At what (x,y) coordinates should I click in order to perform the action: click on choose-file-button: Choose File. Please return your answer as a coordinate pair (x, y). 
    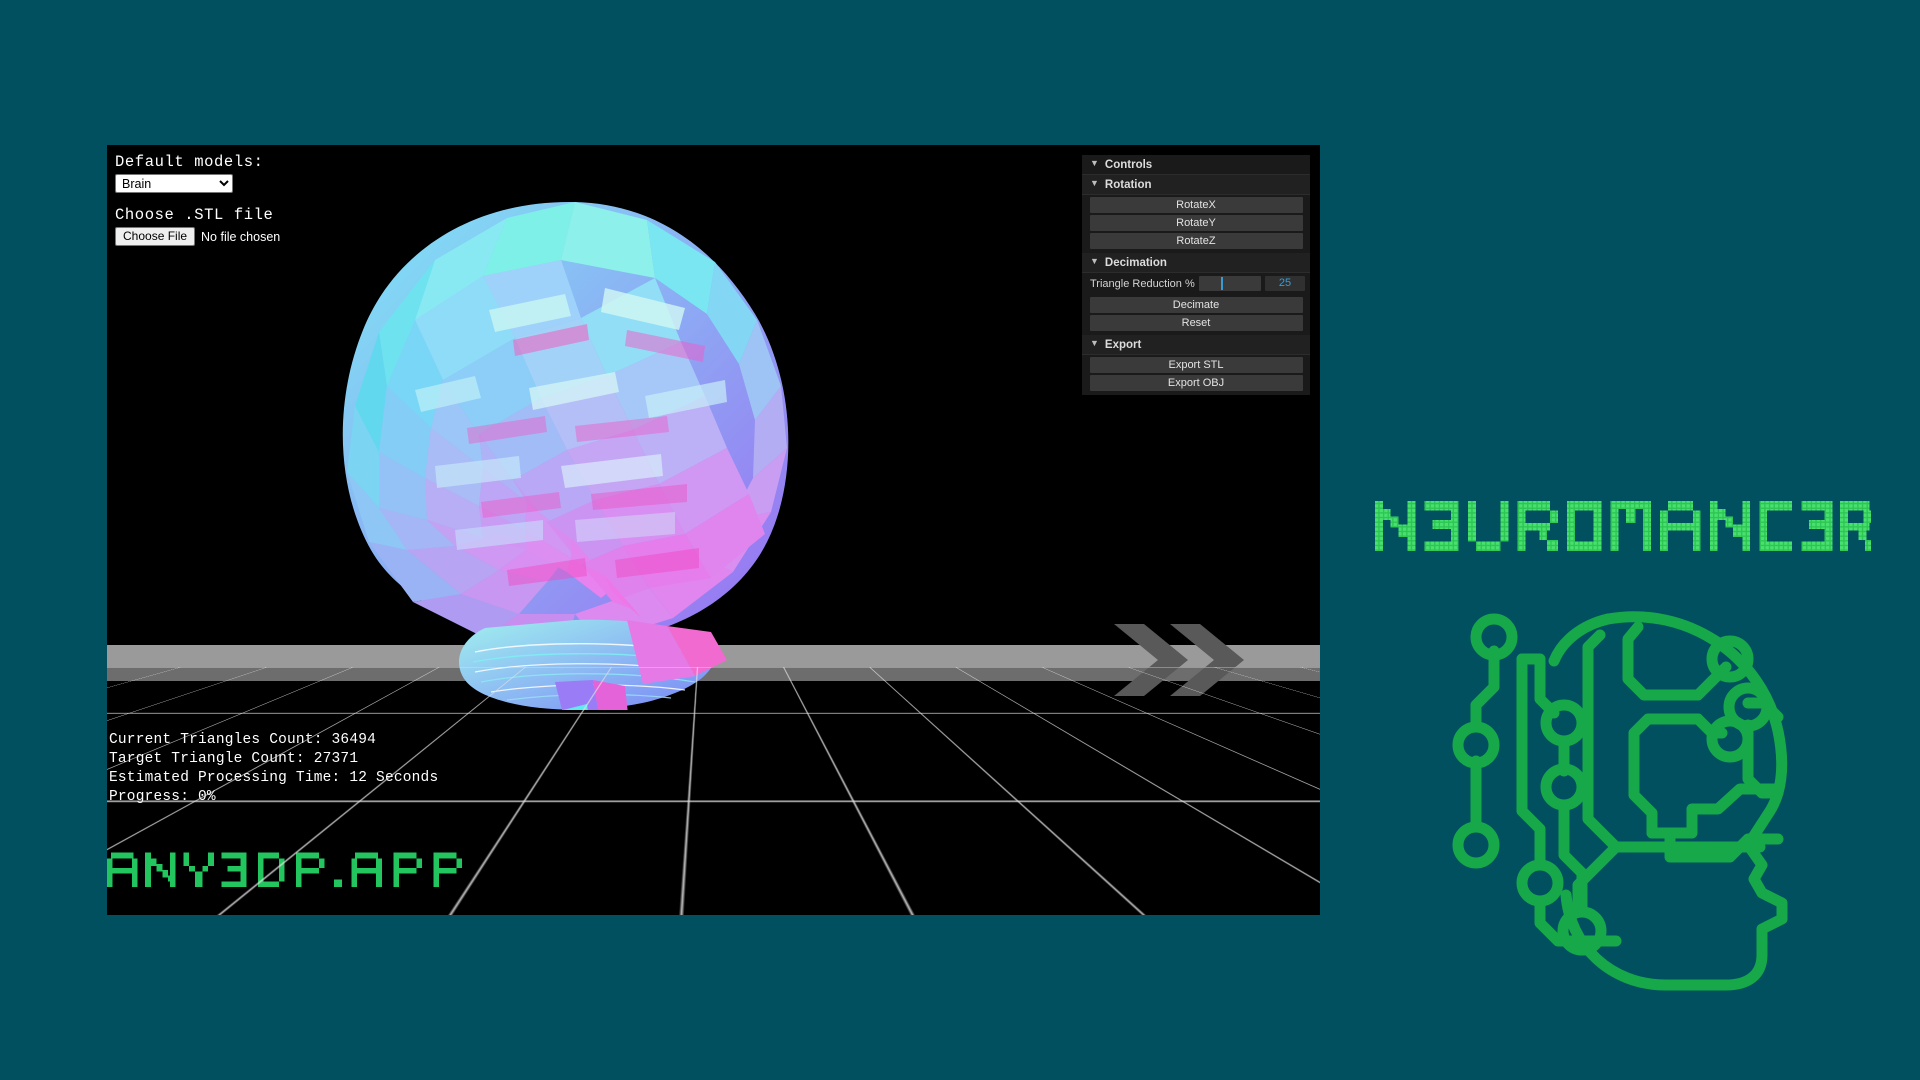
    Looking at the image, I should click on (155, 236).